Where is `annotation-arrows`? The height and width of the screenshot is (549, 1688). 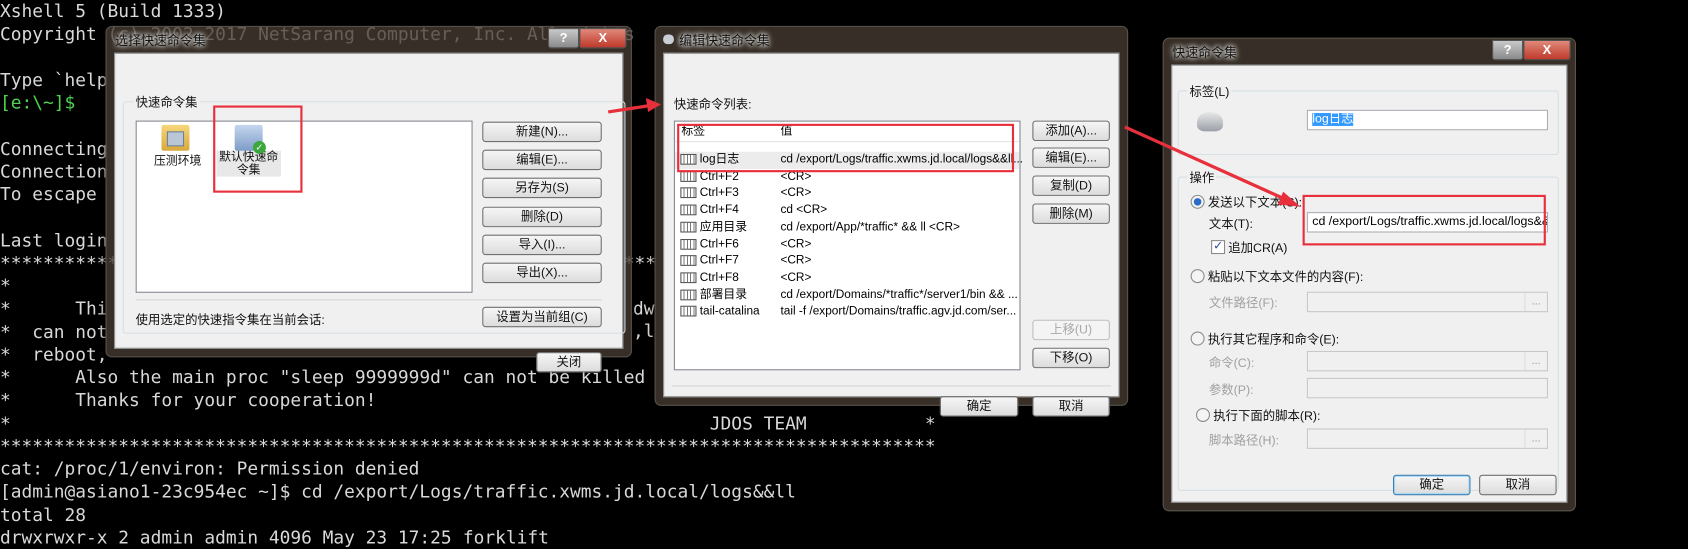
annotation-arrows is located at coordinates (954, 152).